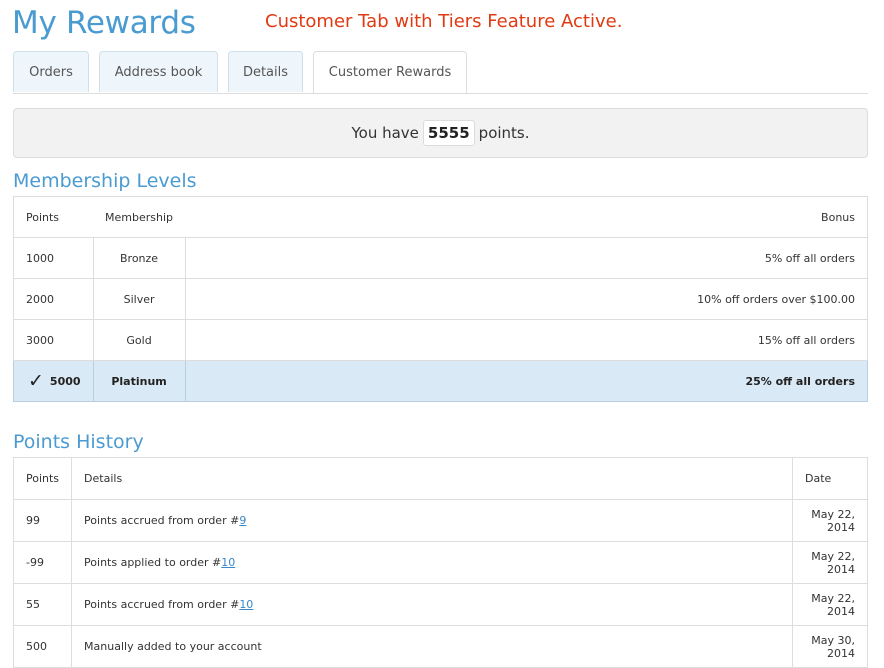 This screenshot has height=668, width=884. I want to click on history-details-text: Points applied to order #, so click(153, 562).